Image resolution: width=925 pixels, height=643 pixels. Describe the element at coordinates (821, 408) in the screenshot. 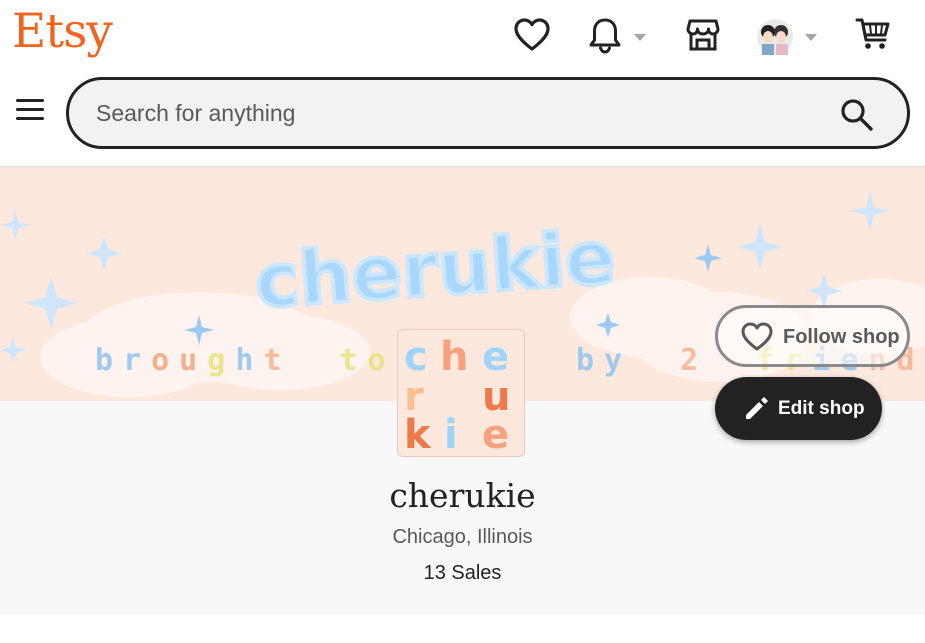

I see `edit-shop-label: Edit shop` at that location.